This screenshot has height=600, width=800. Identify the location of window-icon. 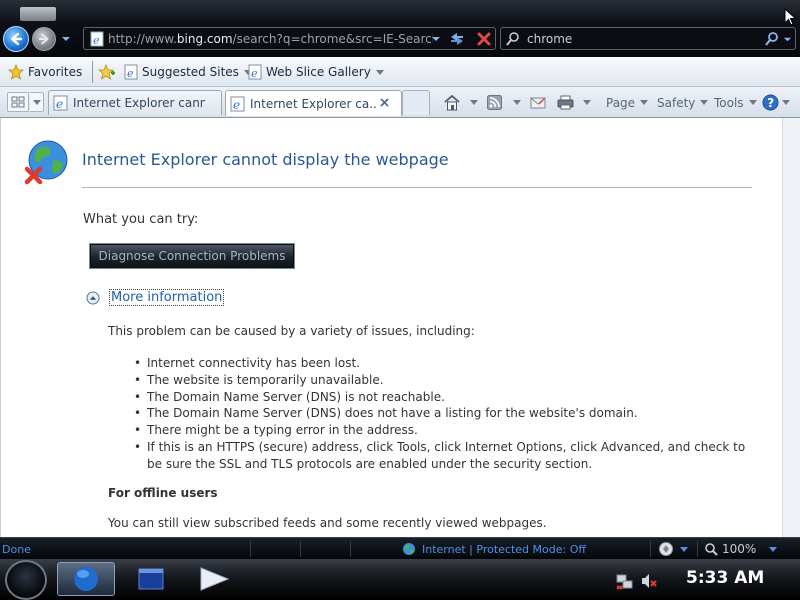
(151, 579).